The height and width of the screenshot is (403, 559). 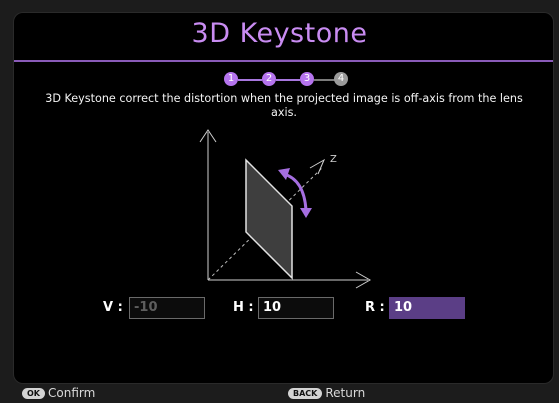 I want to click on page-title: 3D Keystone, so click(x=279, y=33).